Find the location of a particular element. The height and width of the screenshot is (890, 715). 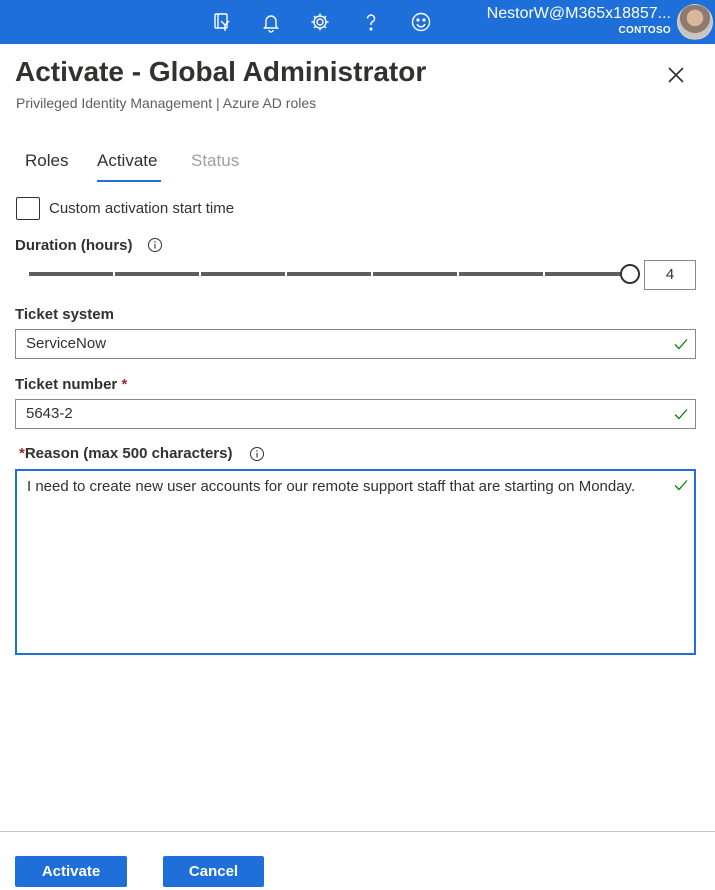

custom-start-label: Custom activation start time is located at coordinates (142, 208).